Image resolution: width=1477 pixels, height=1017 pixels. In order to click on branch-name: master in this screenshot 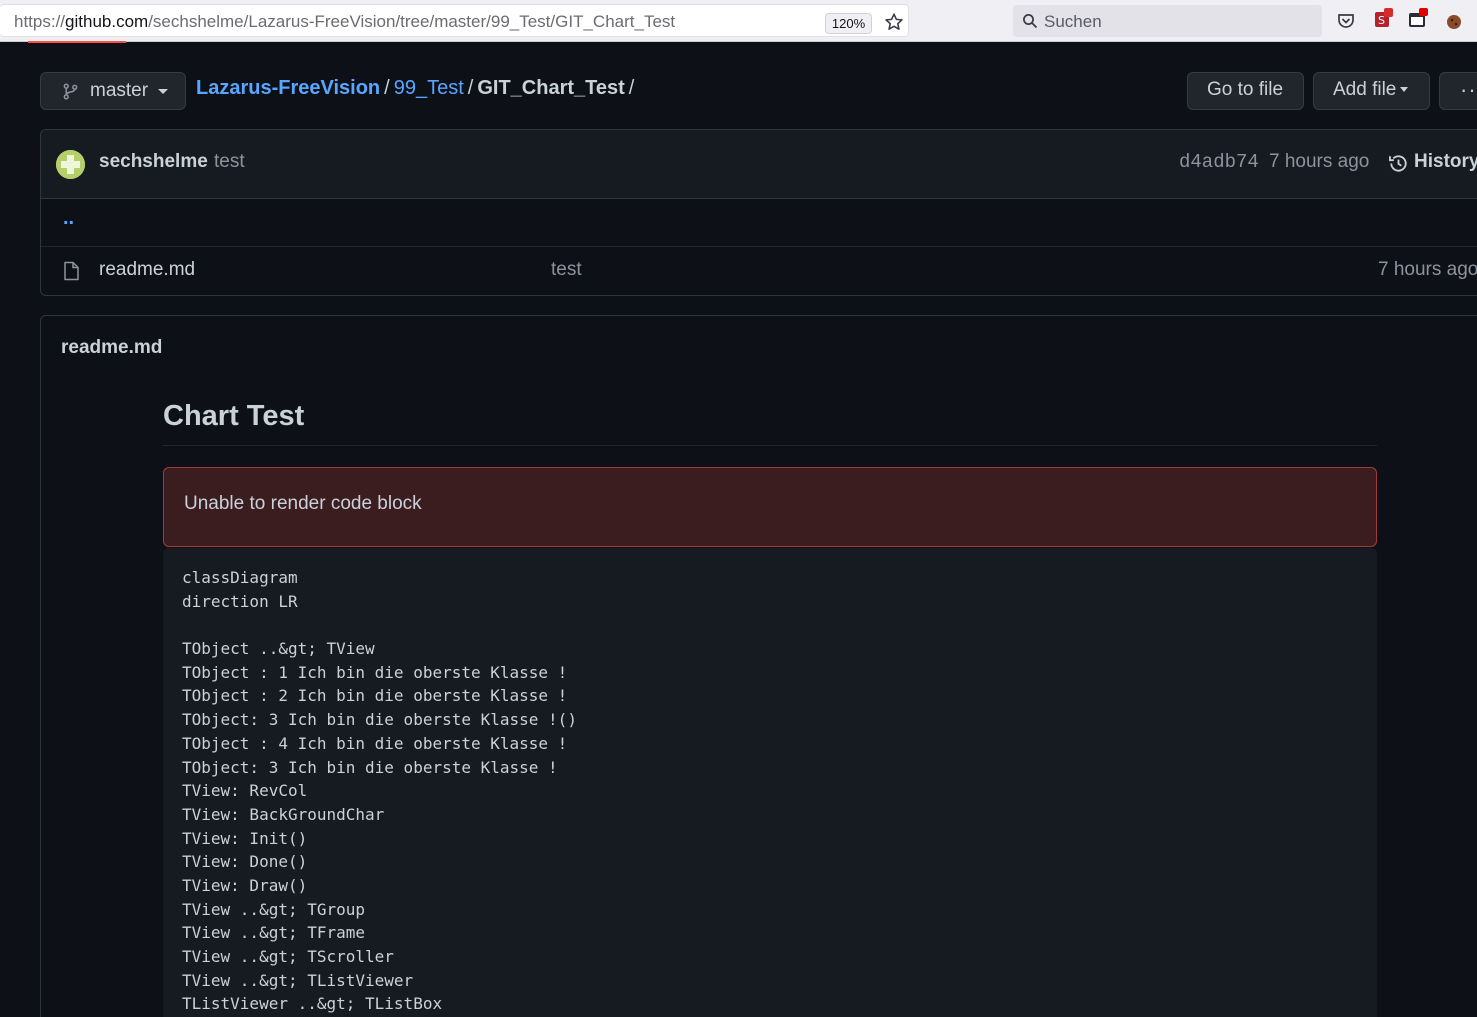, I will do `click(119, 90)`.